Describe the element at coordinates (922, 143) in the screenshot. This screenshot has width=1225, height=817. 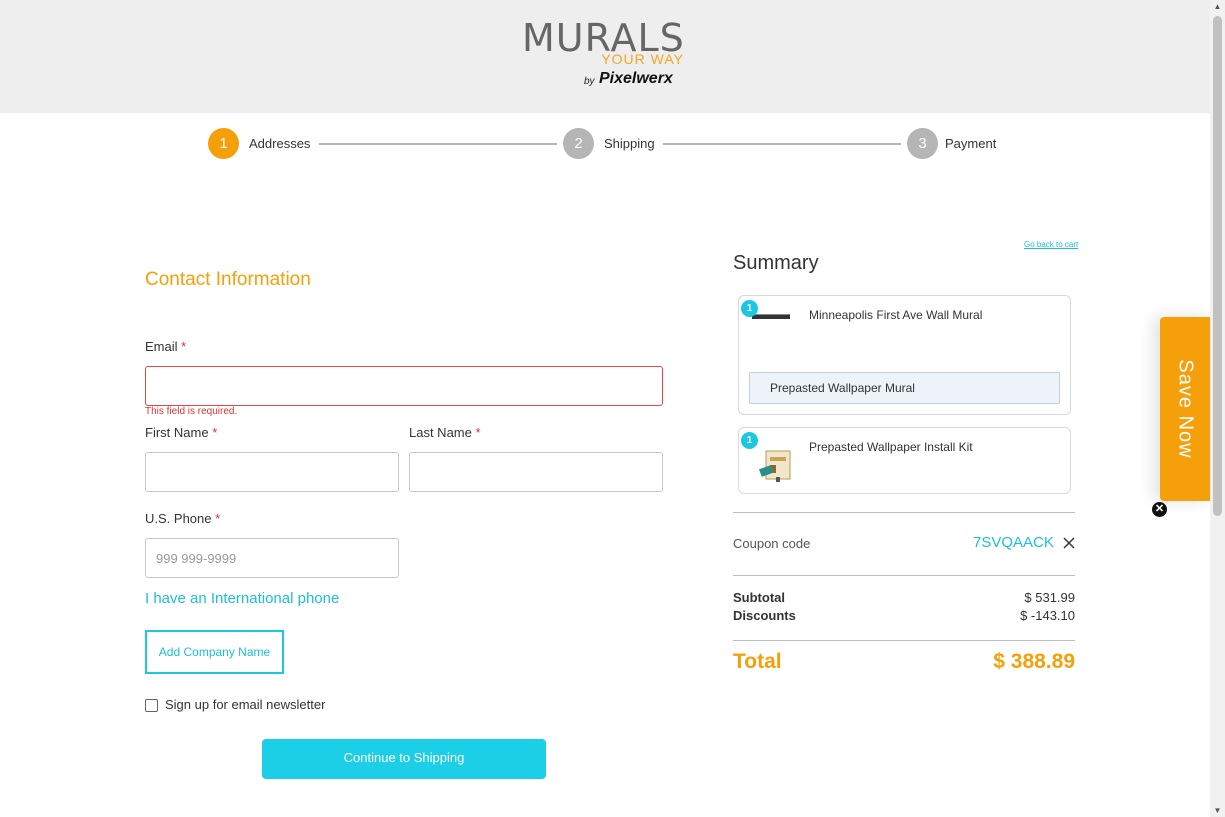
I see `step-3-circle: 3` at that location.